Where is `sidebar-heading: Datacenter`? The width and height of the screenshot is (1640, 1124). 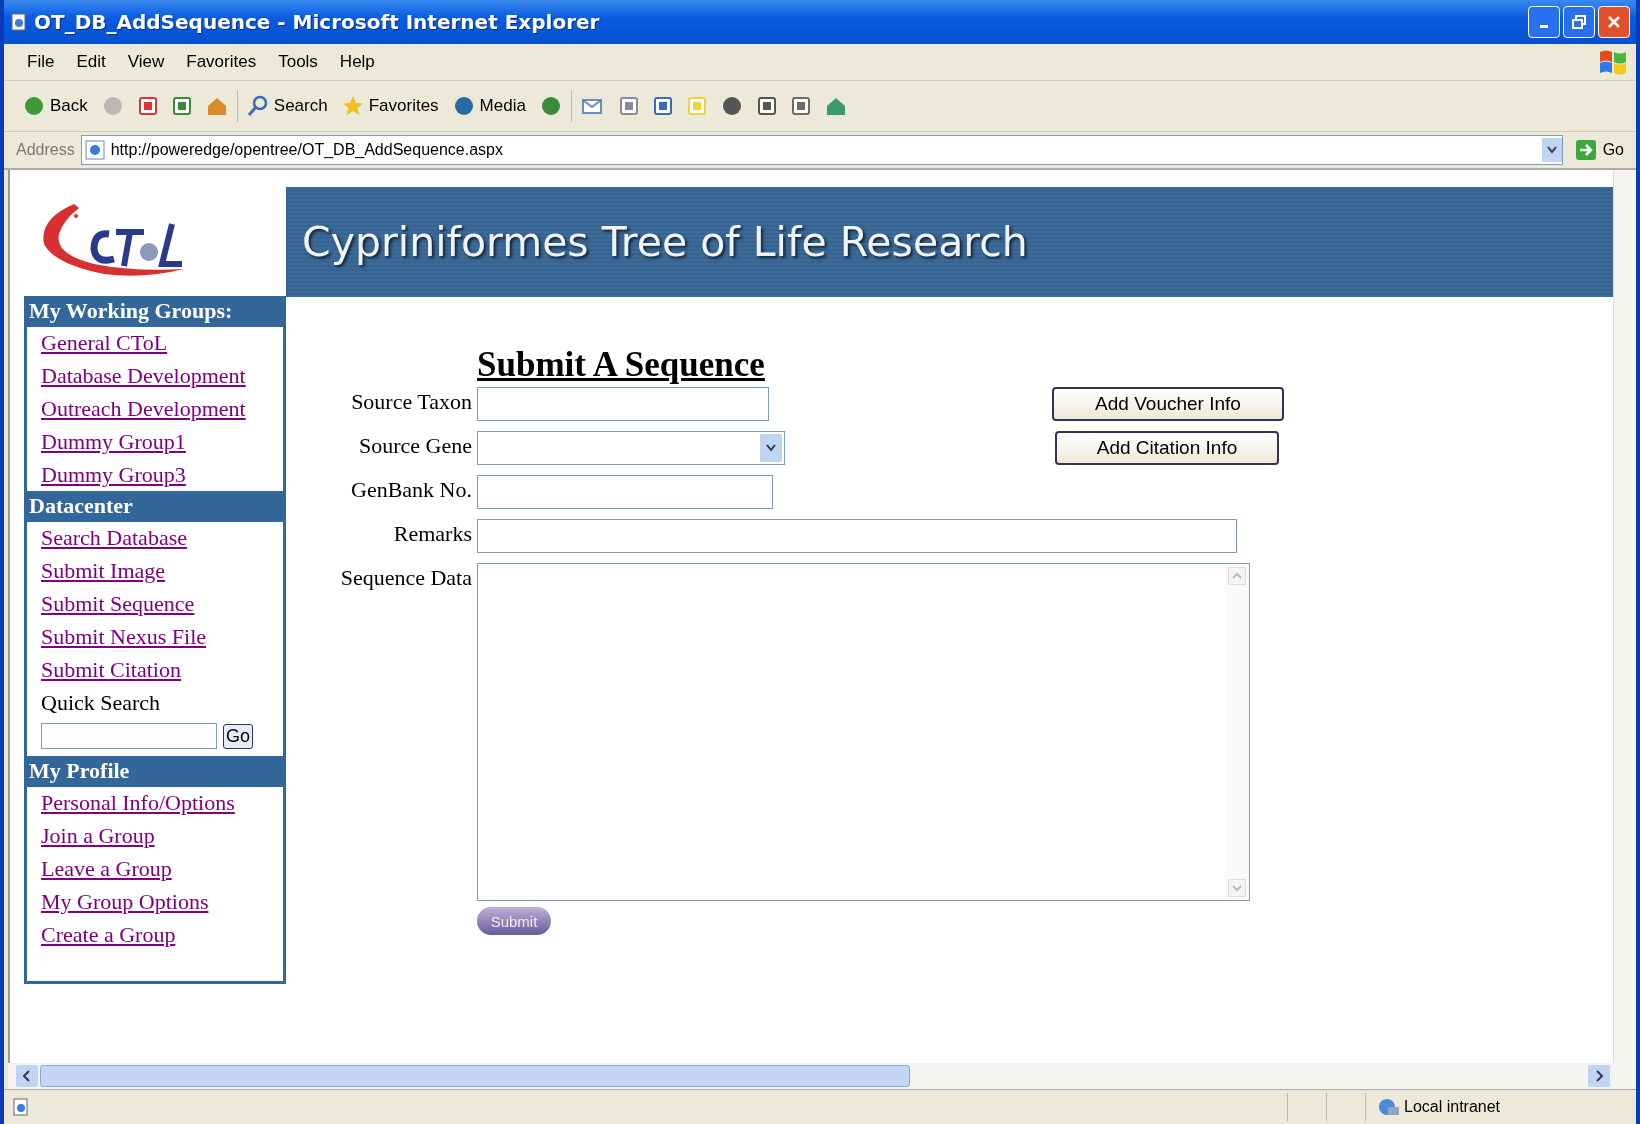
sidebar-heading: Datacenter is located at coordinates (155, 506).